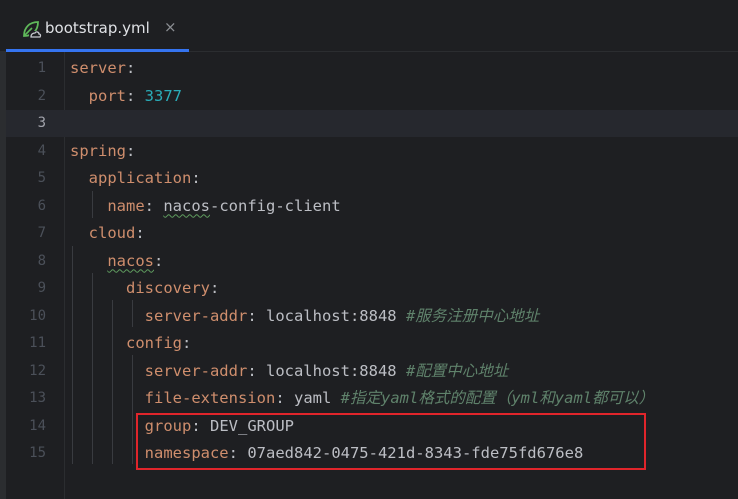 This screenshot has width=738, height=499. I want to click on line-number: 2, so click(41, 95).